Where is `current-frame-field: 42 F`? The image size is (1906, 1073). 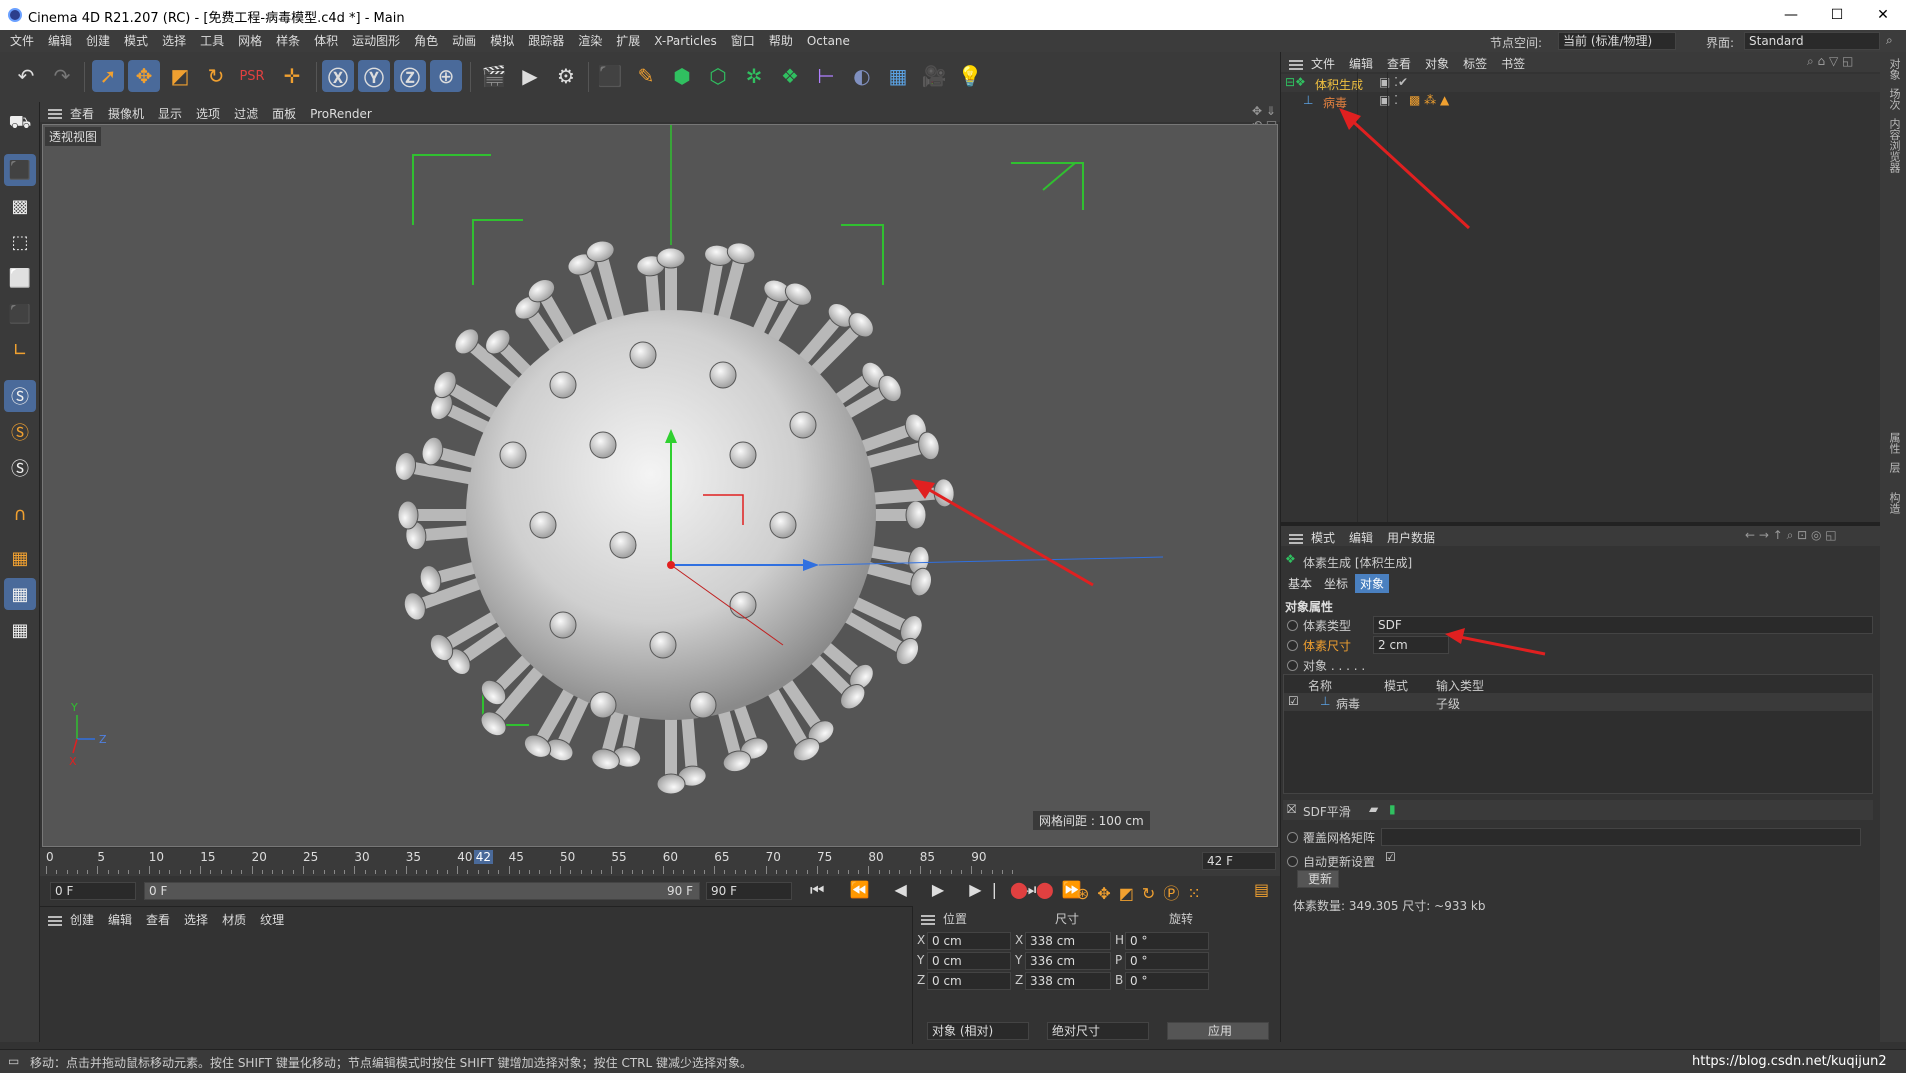
current-frame-field: 42 F is located at coordinates (1239, 861).